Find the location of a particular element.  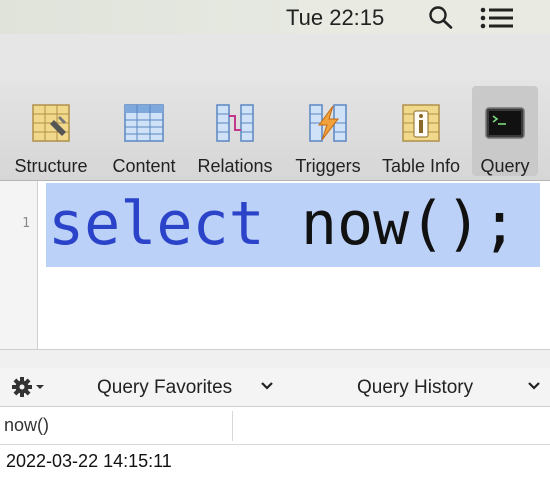

column-header-now: now() is located at coordinates (26, 425).